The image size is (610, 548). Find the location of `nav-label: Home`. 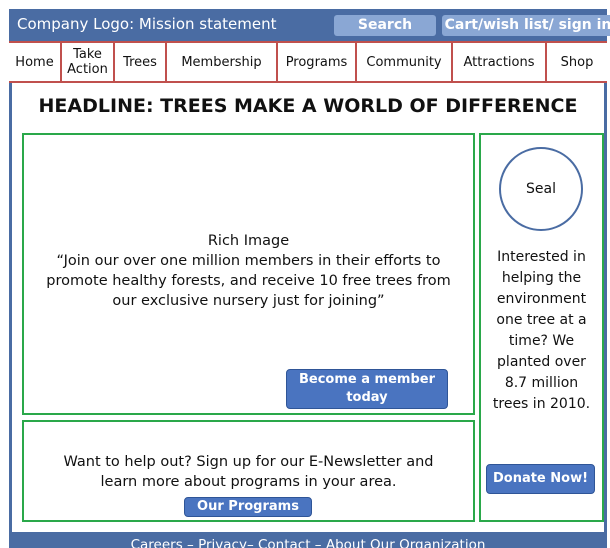

nav-label: Home is located at coordinates (34, 62).